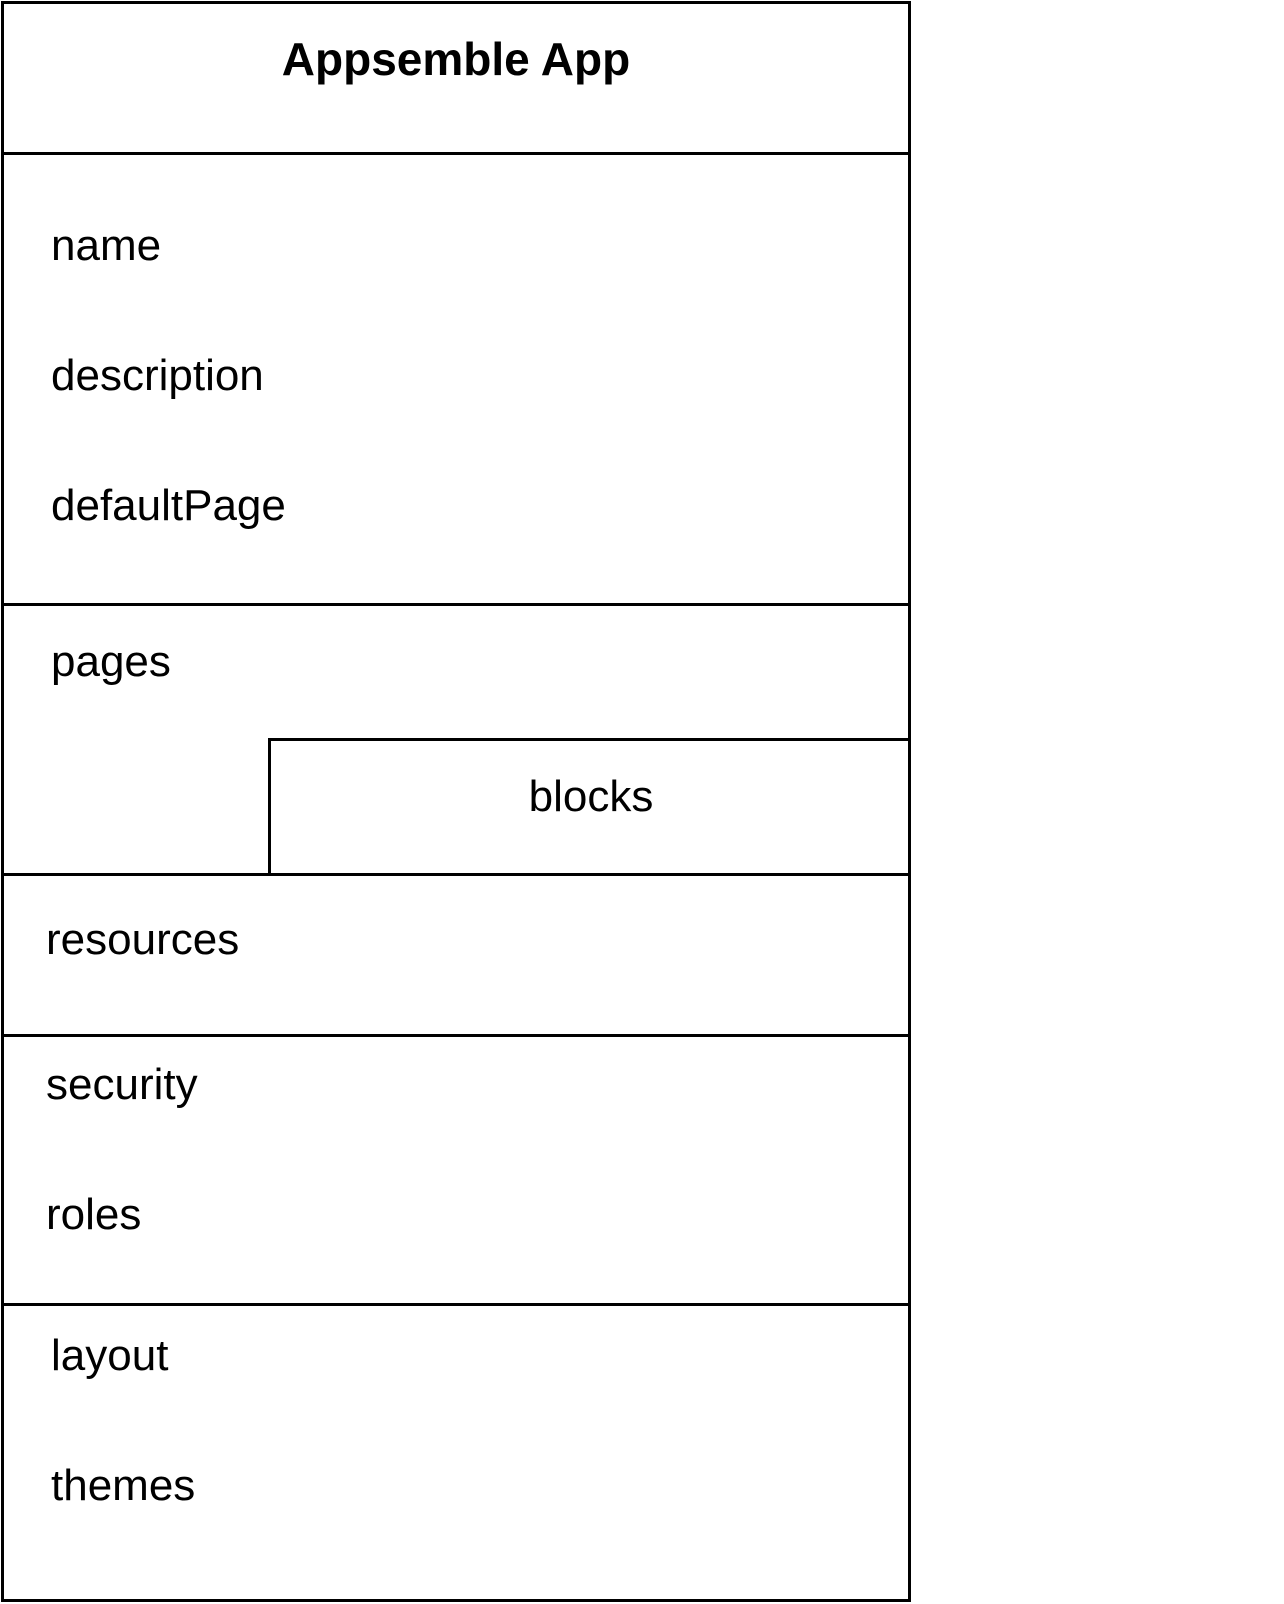 The width and height of the screenshot is (1284, 1604). I want to click on field-pages: pages, so click(111, 661).